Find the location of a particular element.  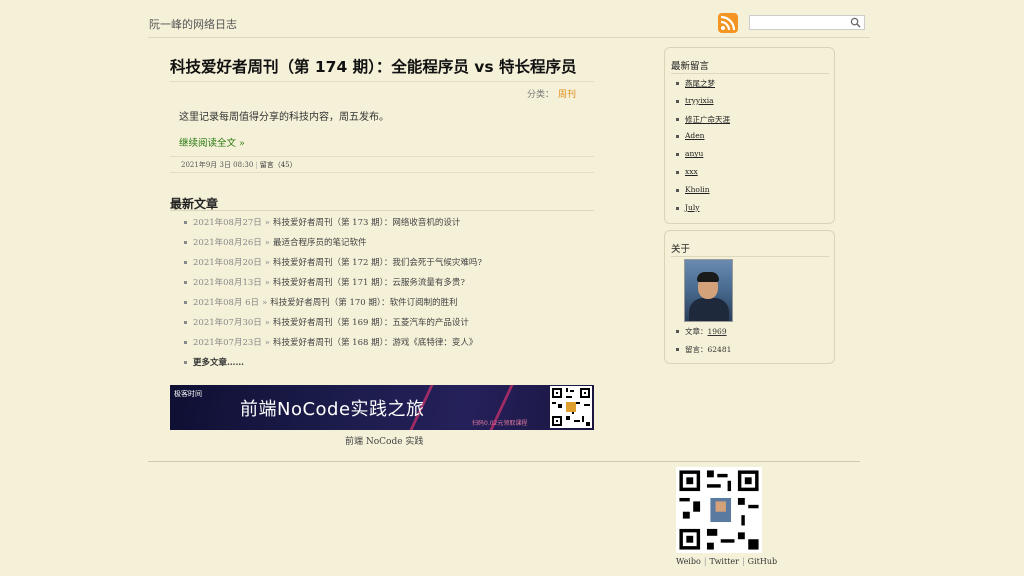

comment-count: 62481 is located at coordinates (719, 349).